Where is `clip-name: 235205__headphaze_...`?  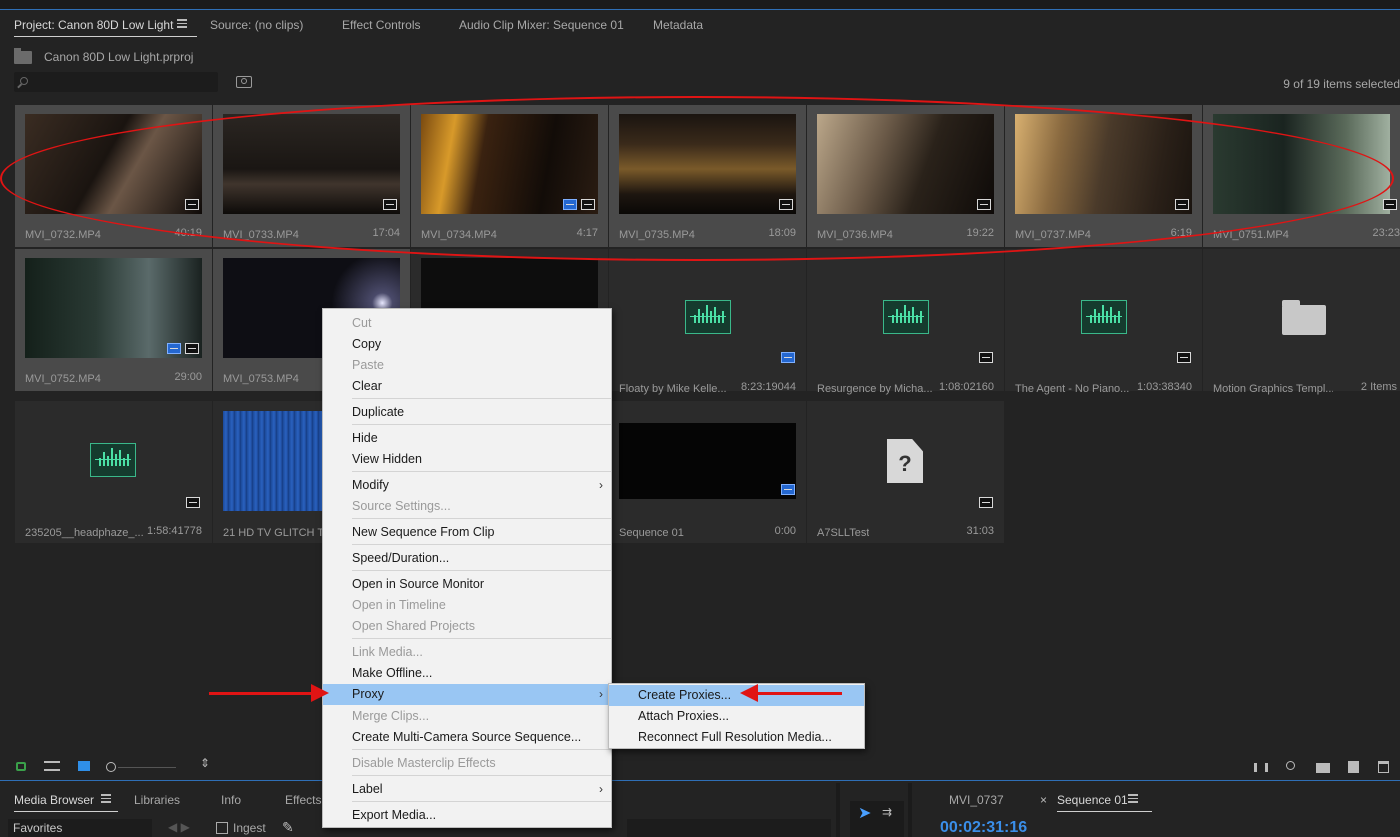 clip-name: 235205__headphaze_... is located at coordinates (84, 533).